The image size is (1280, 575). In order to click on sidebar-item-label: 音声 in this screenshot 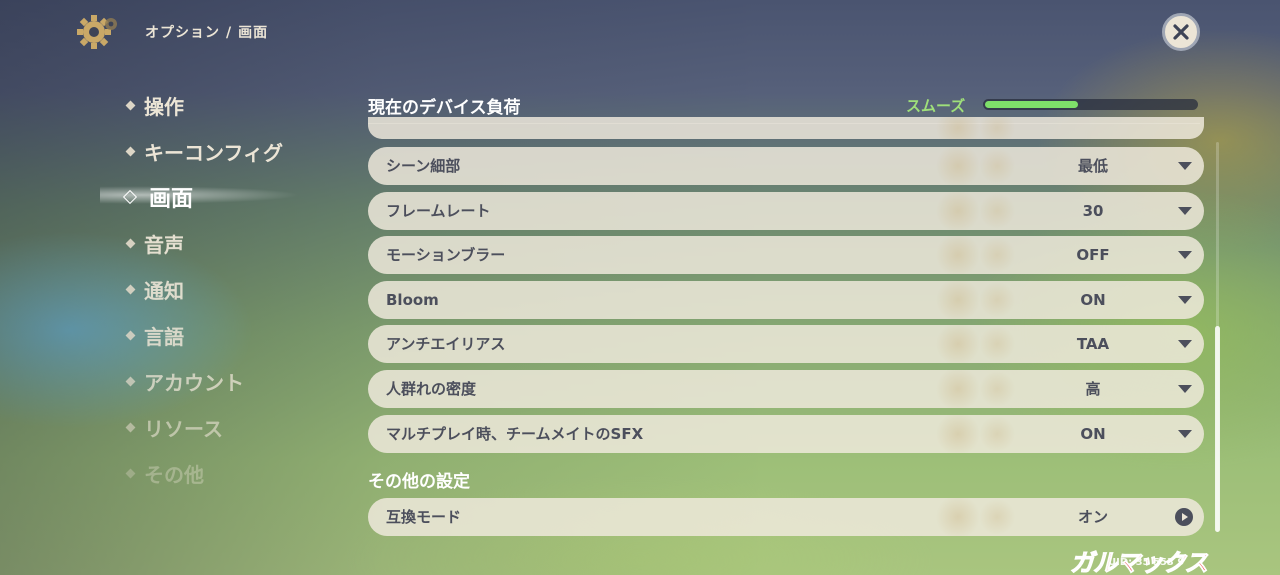, I will do `click(164, 245)`.